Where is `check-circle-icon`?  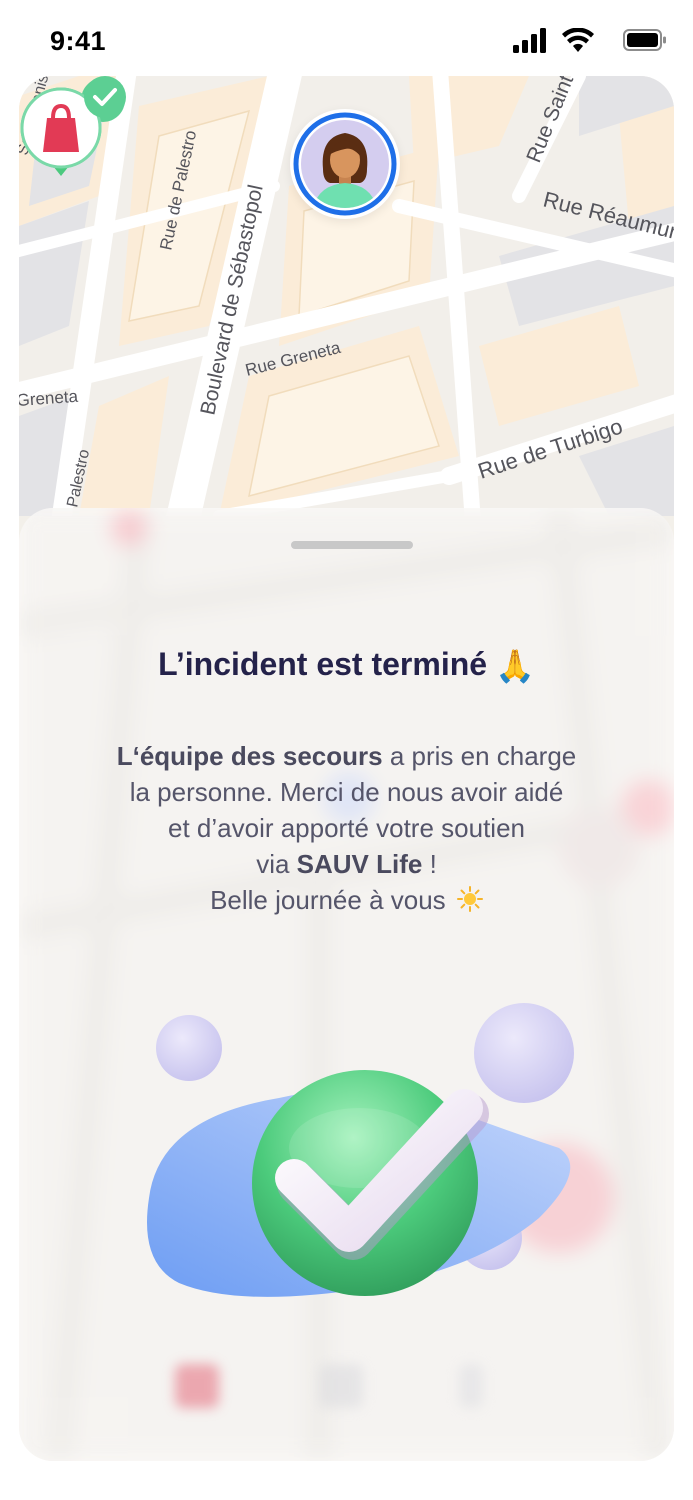 check-circle-icon is located at coordinates (360, 1150).